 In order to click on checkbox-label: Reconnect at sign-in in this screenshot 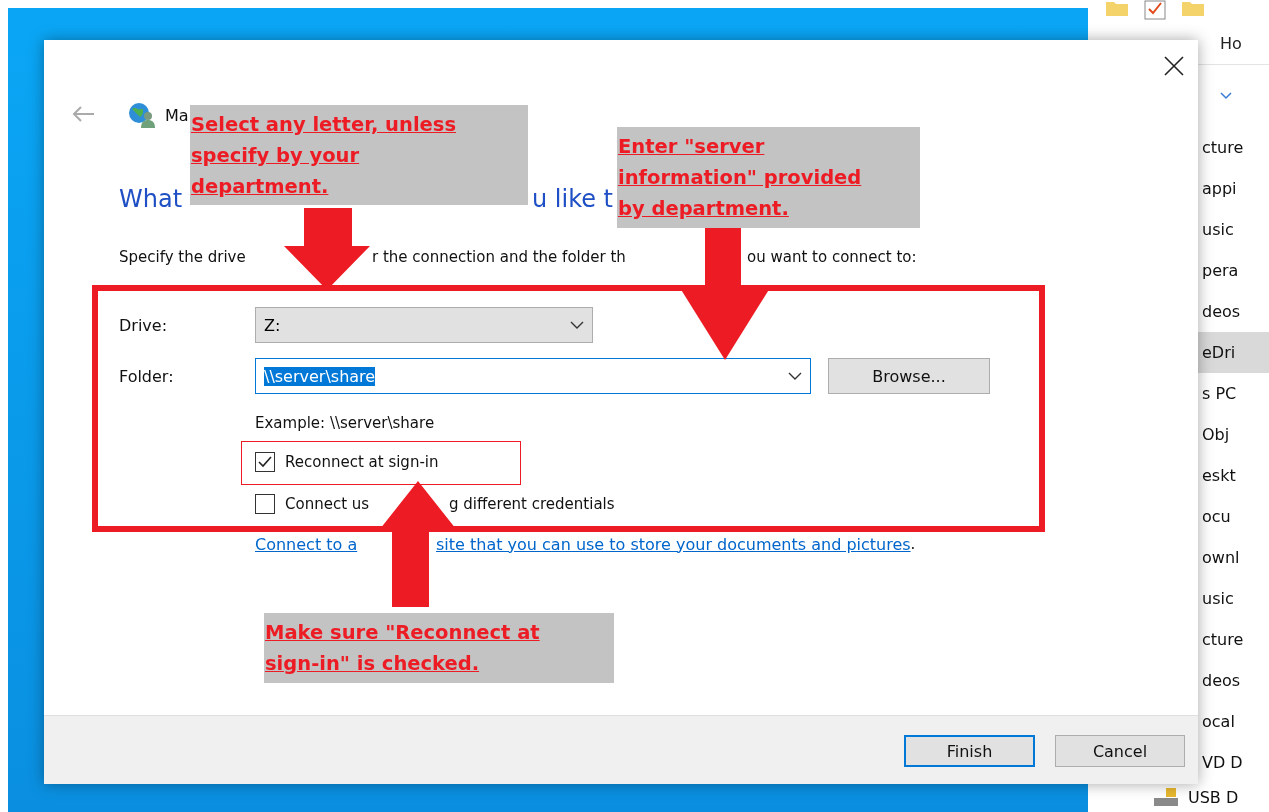, I will do `click(362, 462)`.